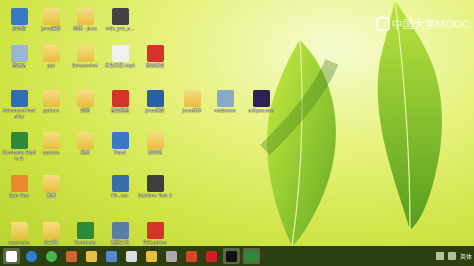 The image size is (474, 266). I want to click on ime-indicator: 英体, so click(466, 256).